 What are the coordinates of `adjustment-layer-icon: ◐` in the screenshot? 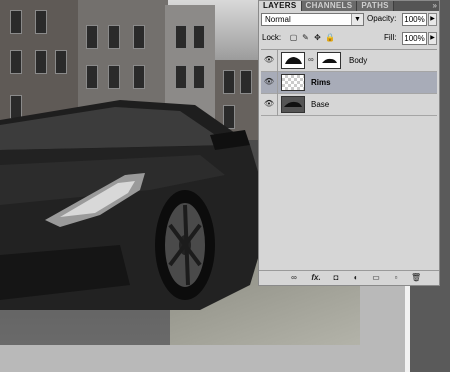 It's located at (356, 278).